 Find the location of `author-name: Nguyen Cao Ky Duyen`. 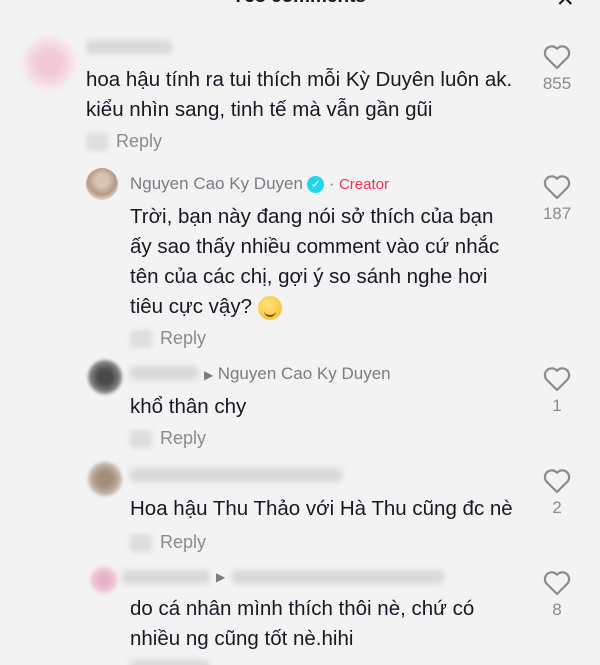

author-name: Nguyen Cao Ky Duyen is located at coordinates (216, 183).